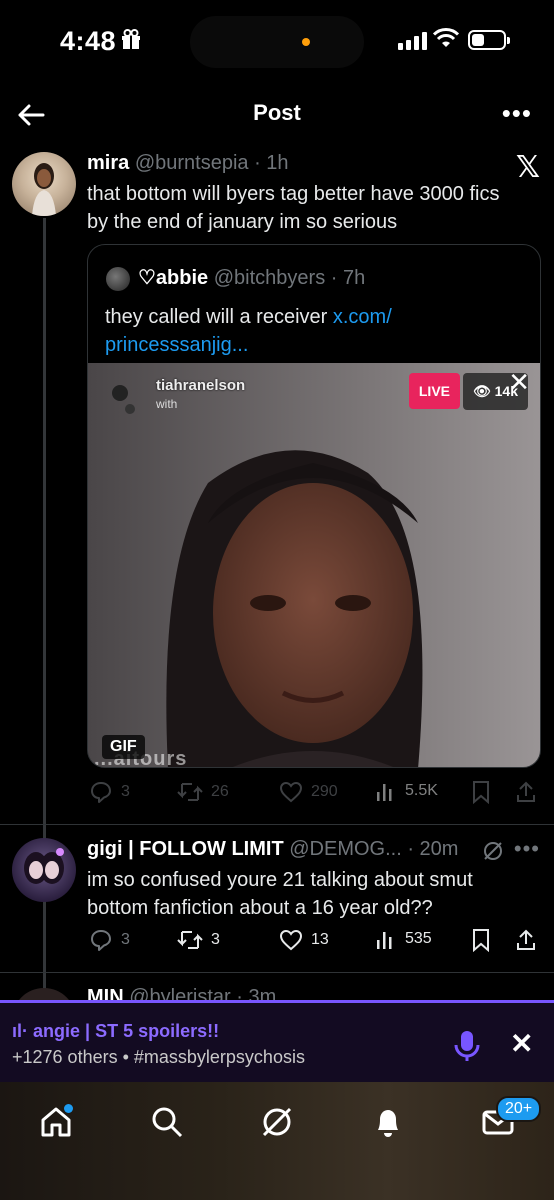  I want to click on status-bar: 4:48, so click(277, 43).